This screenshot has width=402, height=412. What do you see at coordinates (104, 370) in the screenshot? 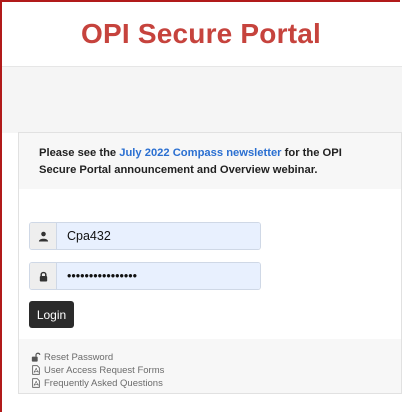
I see `user-access-forms-label: User Access Request Forms` at bounding box center [104, 370].